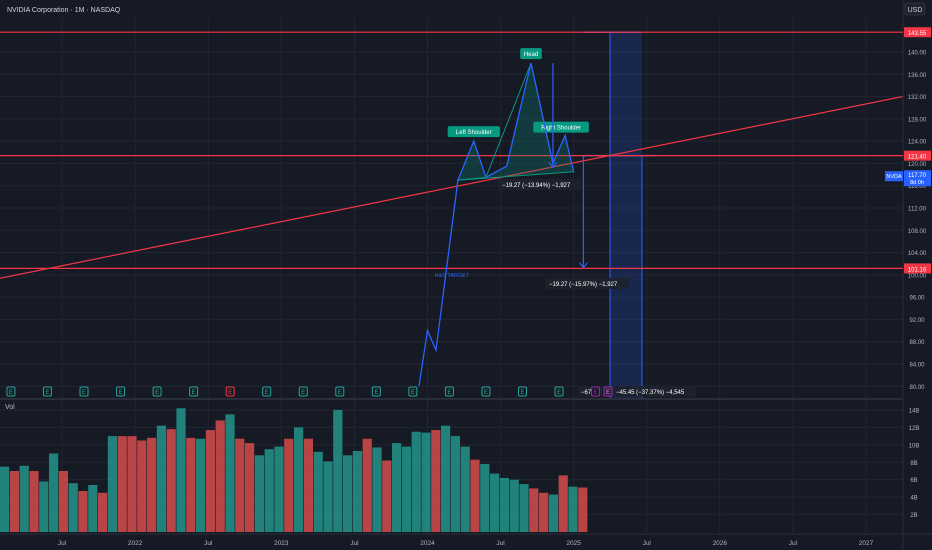 This screenshot has width=932, height=550. Describe the element at coordinates (452, 276) in the screenshot. I see `neckline-target-label: H&S TARGET` at that location.